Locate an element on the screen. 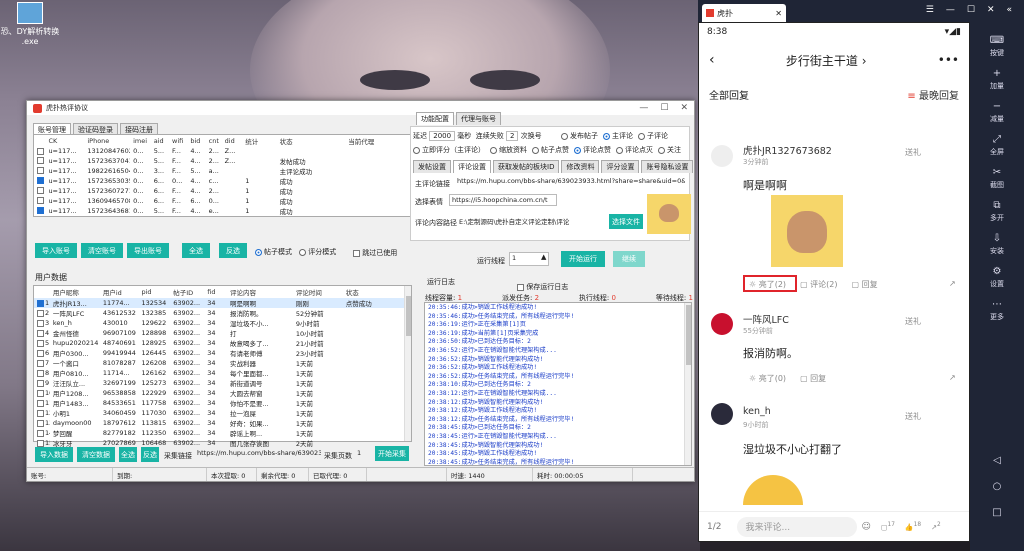  nav-icon: ○ is located at coordinates (997, 486).